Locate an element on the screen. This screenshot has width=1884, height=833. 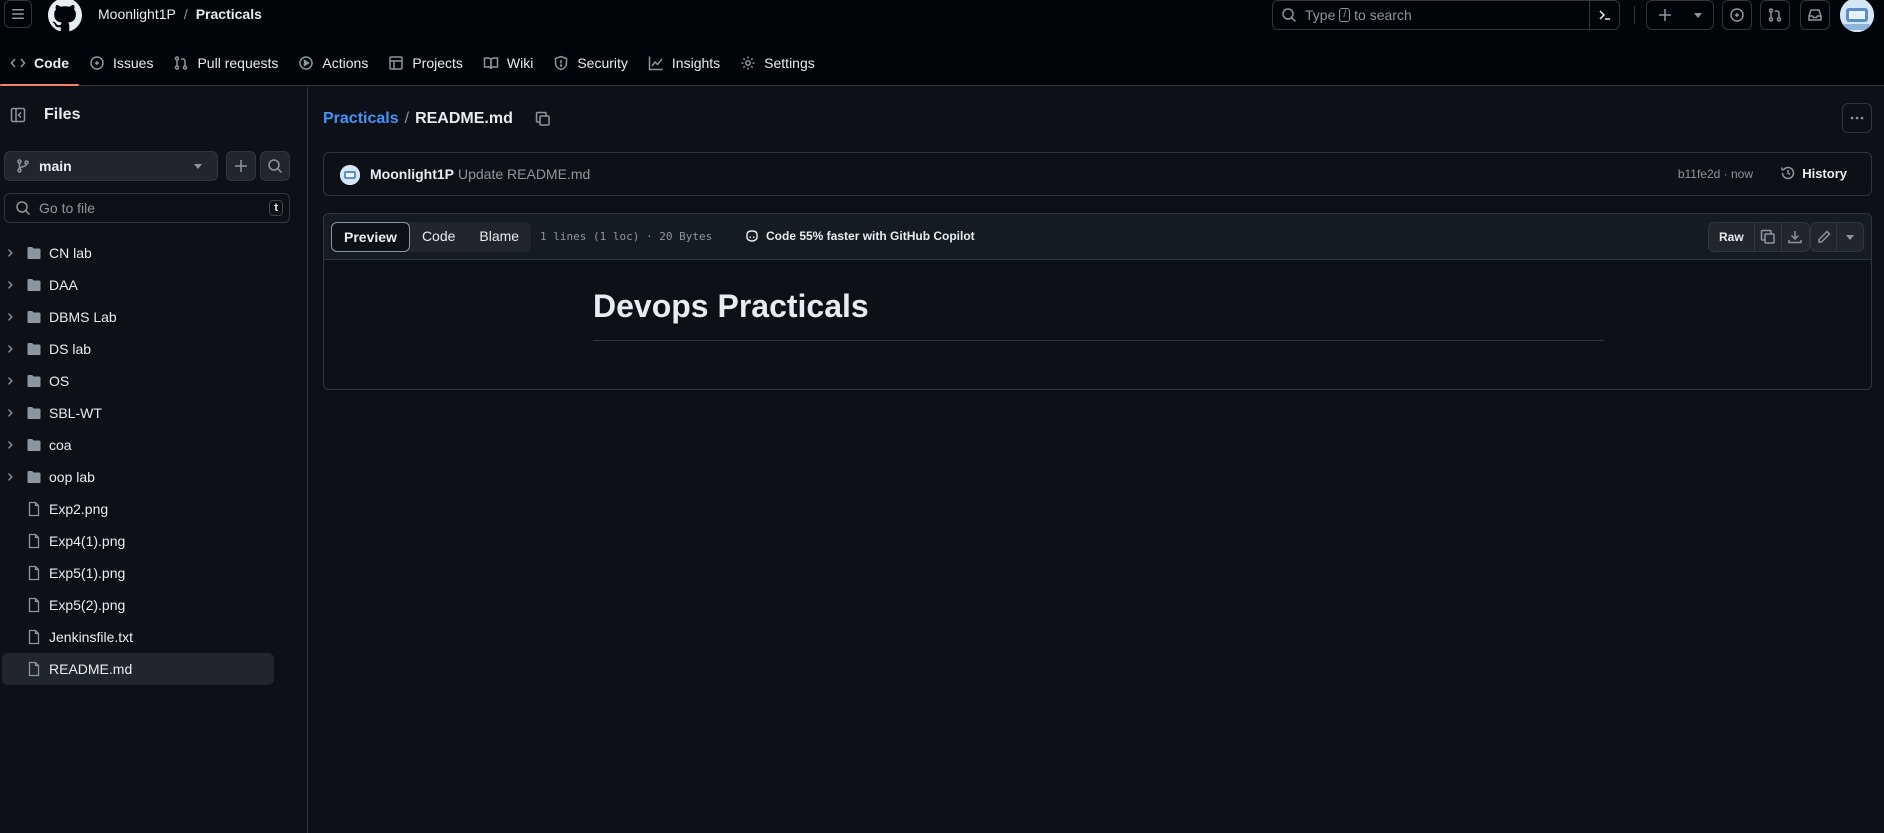
create-new-button is located at coordinates (1680, 15).